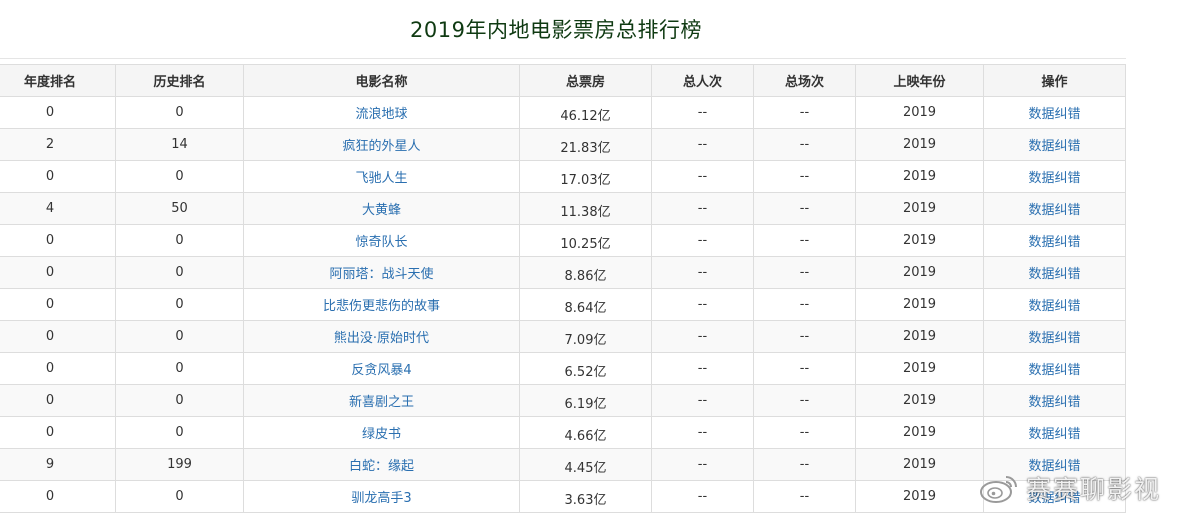 Image resolution: width=1194 pixels, height=514 pixels. What do you see at coordinates (50, 208) in the screenshot?
I see `cell-year-rank: 4` at bounding box center [50, 208].